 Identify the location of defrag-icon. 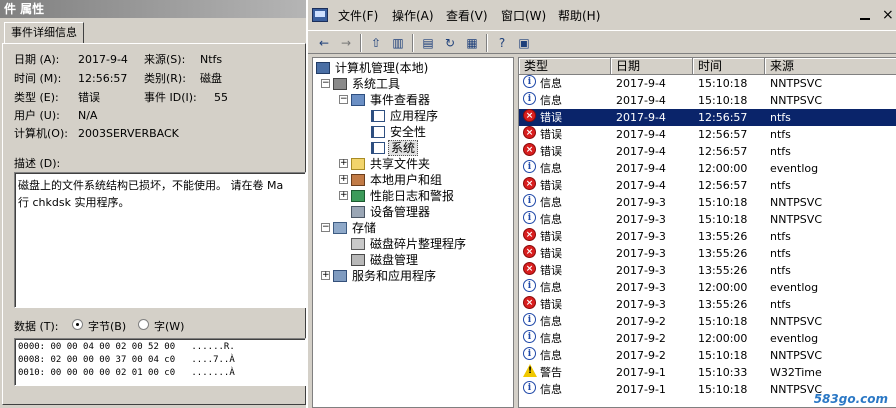
(358, 244).